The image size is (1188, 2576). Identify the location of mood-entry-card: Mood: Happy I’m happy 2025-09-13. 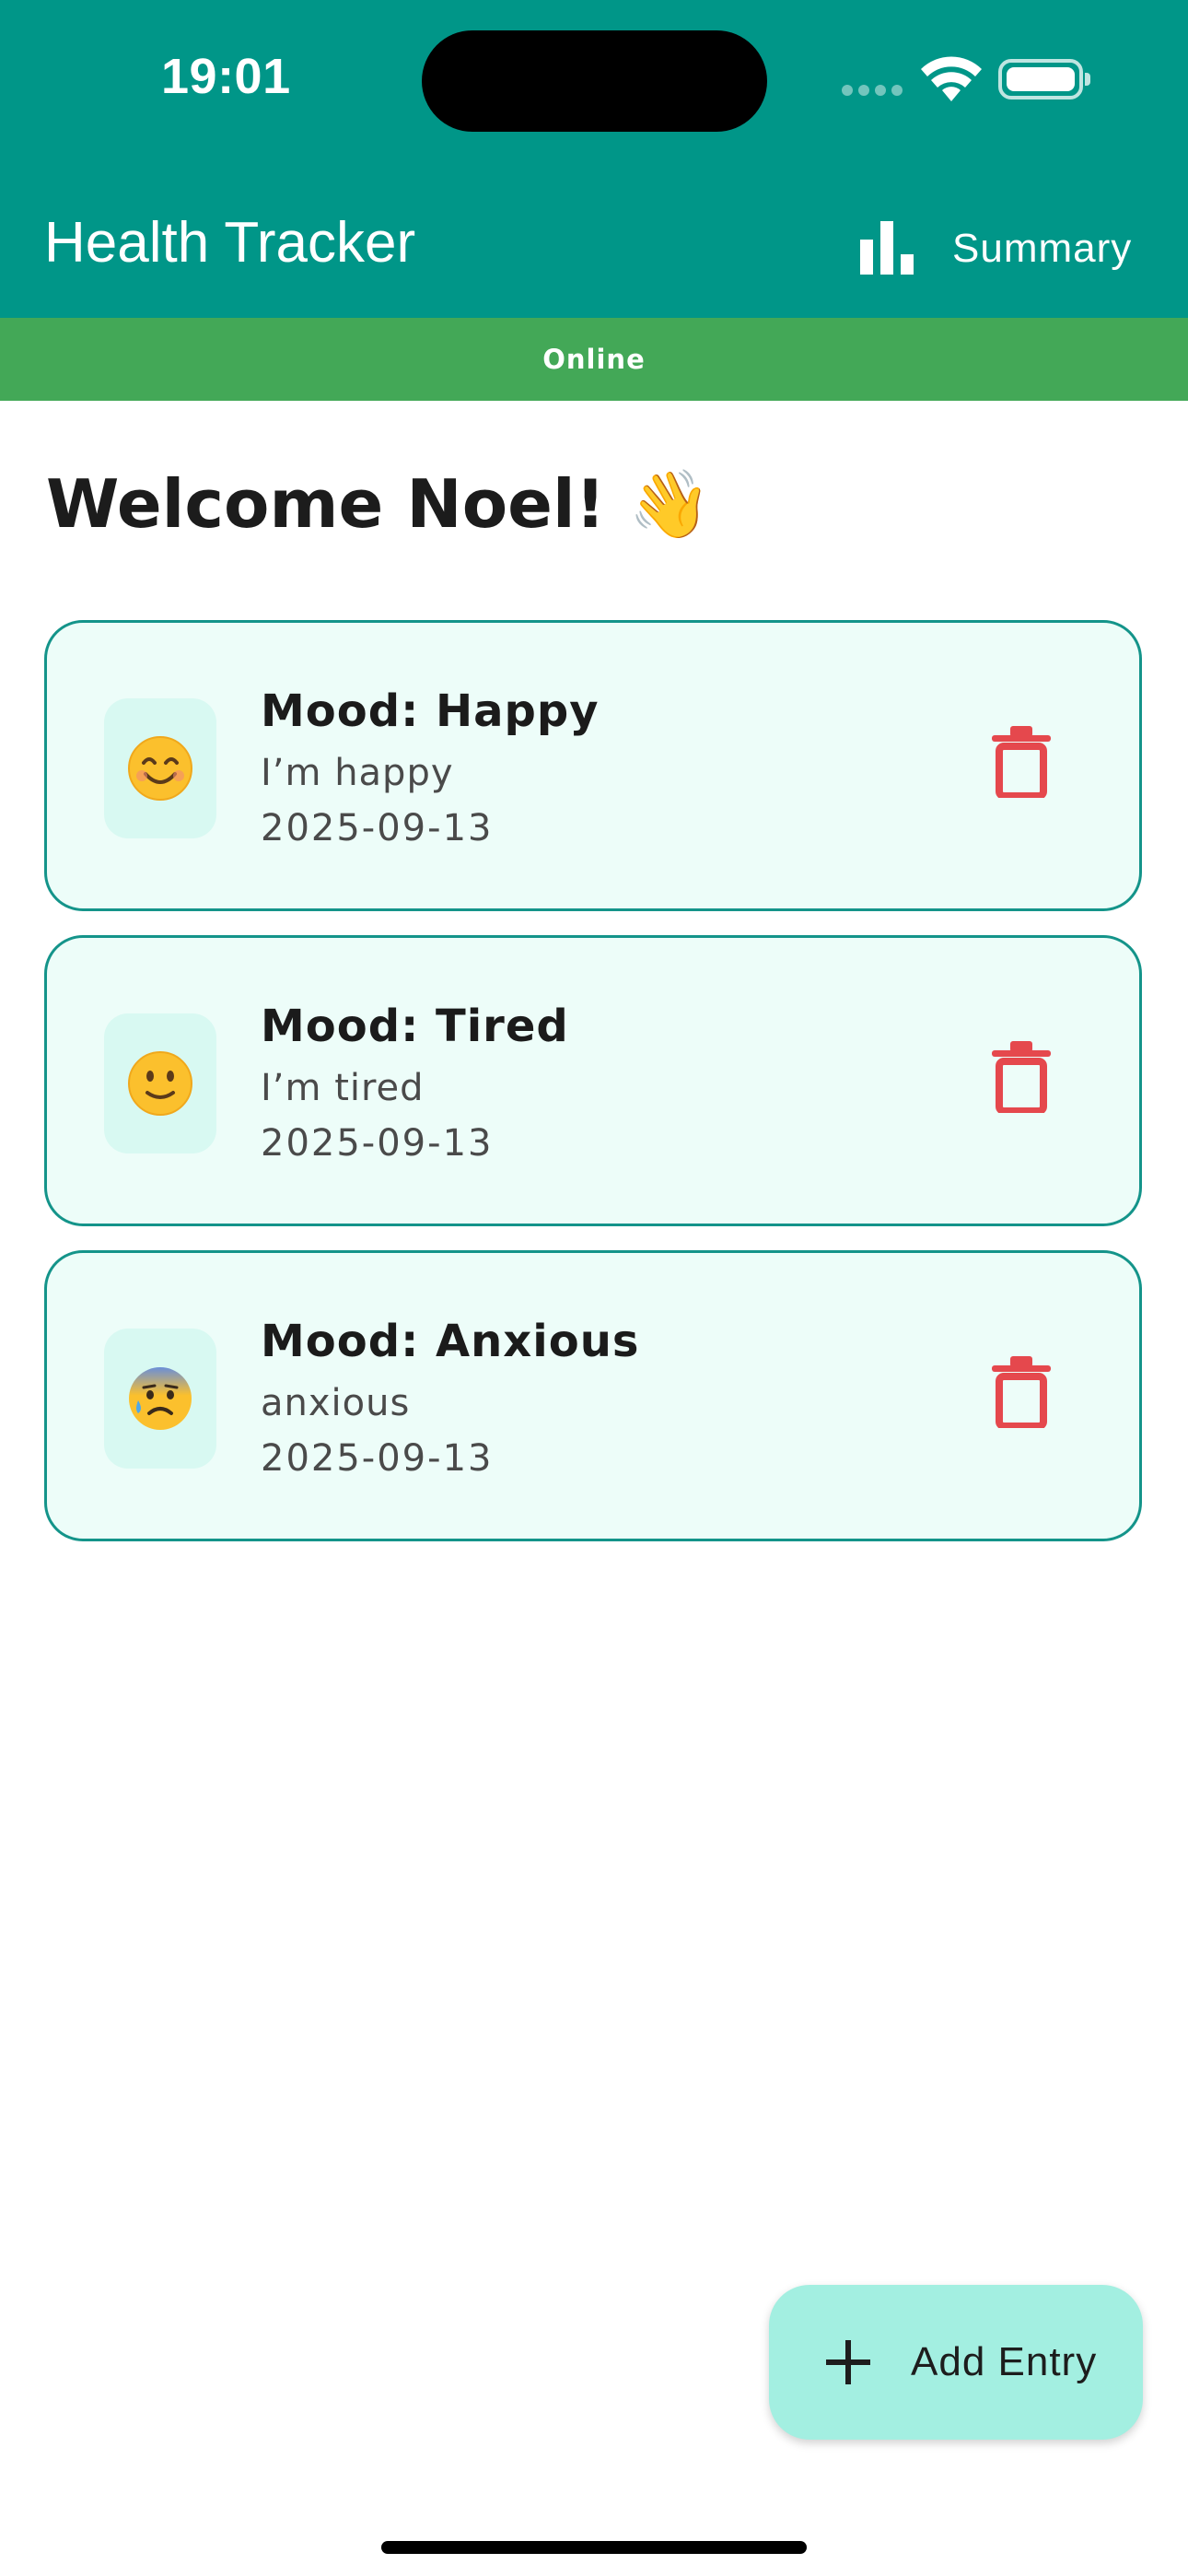
(593, 765).